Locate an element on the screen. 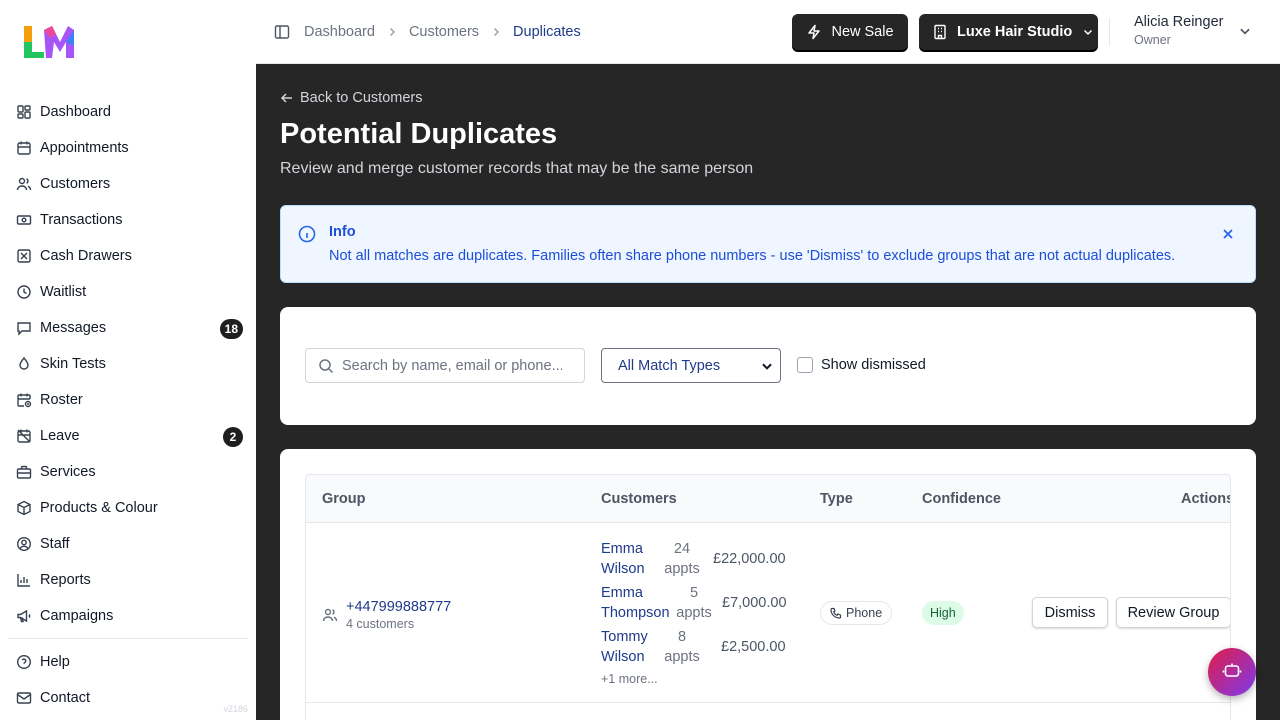  breadcrumb-customers: Customers is located at coordinates (444, 32).